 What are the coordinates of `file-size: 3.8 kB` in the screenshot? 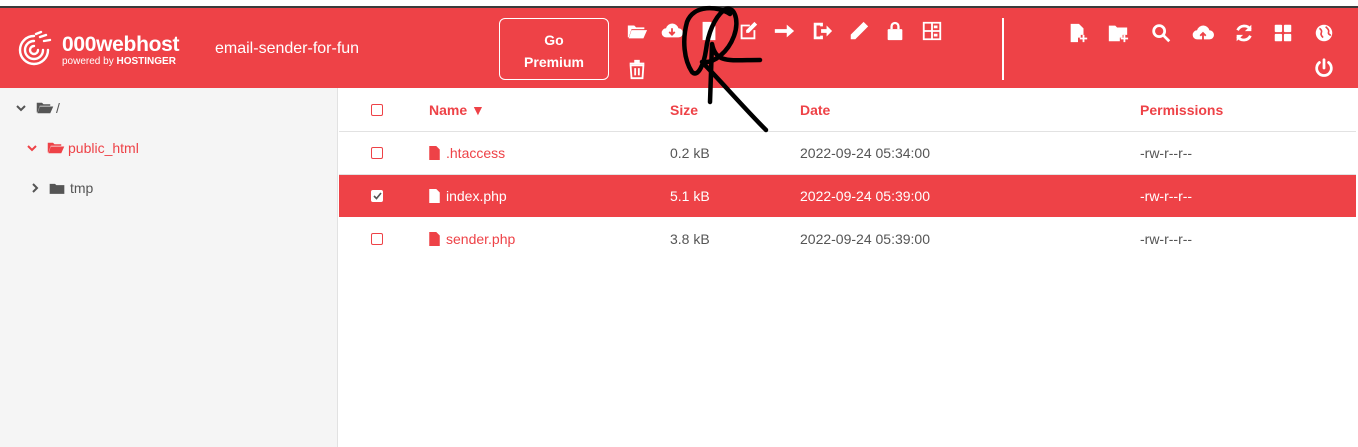 It's located at (690, 239).